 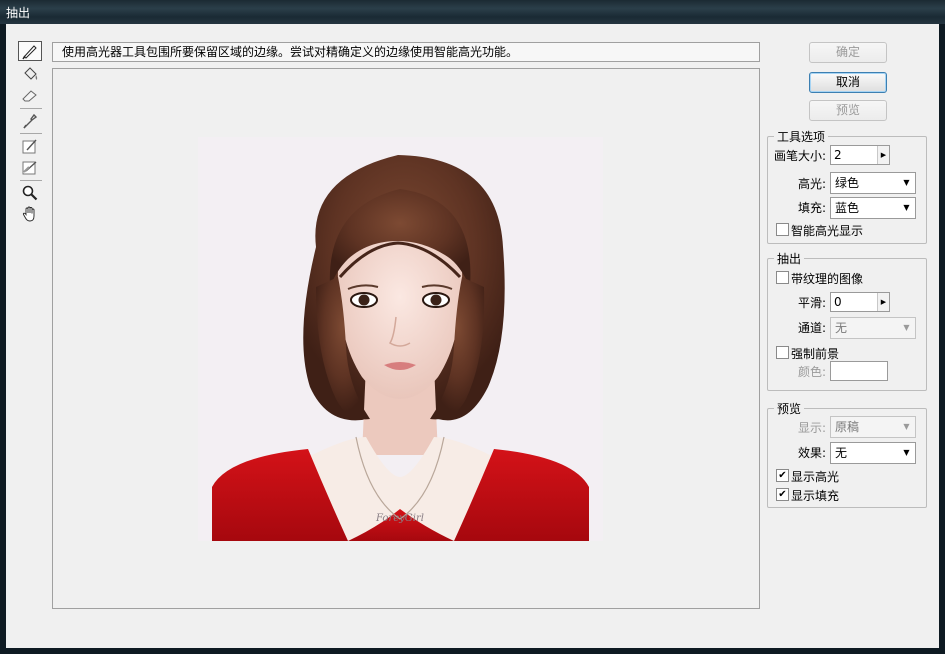 What do you see at coordinates (812, 303) in the screenshot?
I see `smooth-label: 平滑:` at bounding box center [812, 303].